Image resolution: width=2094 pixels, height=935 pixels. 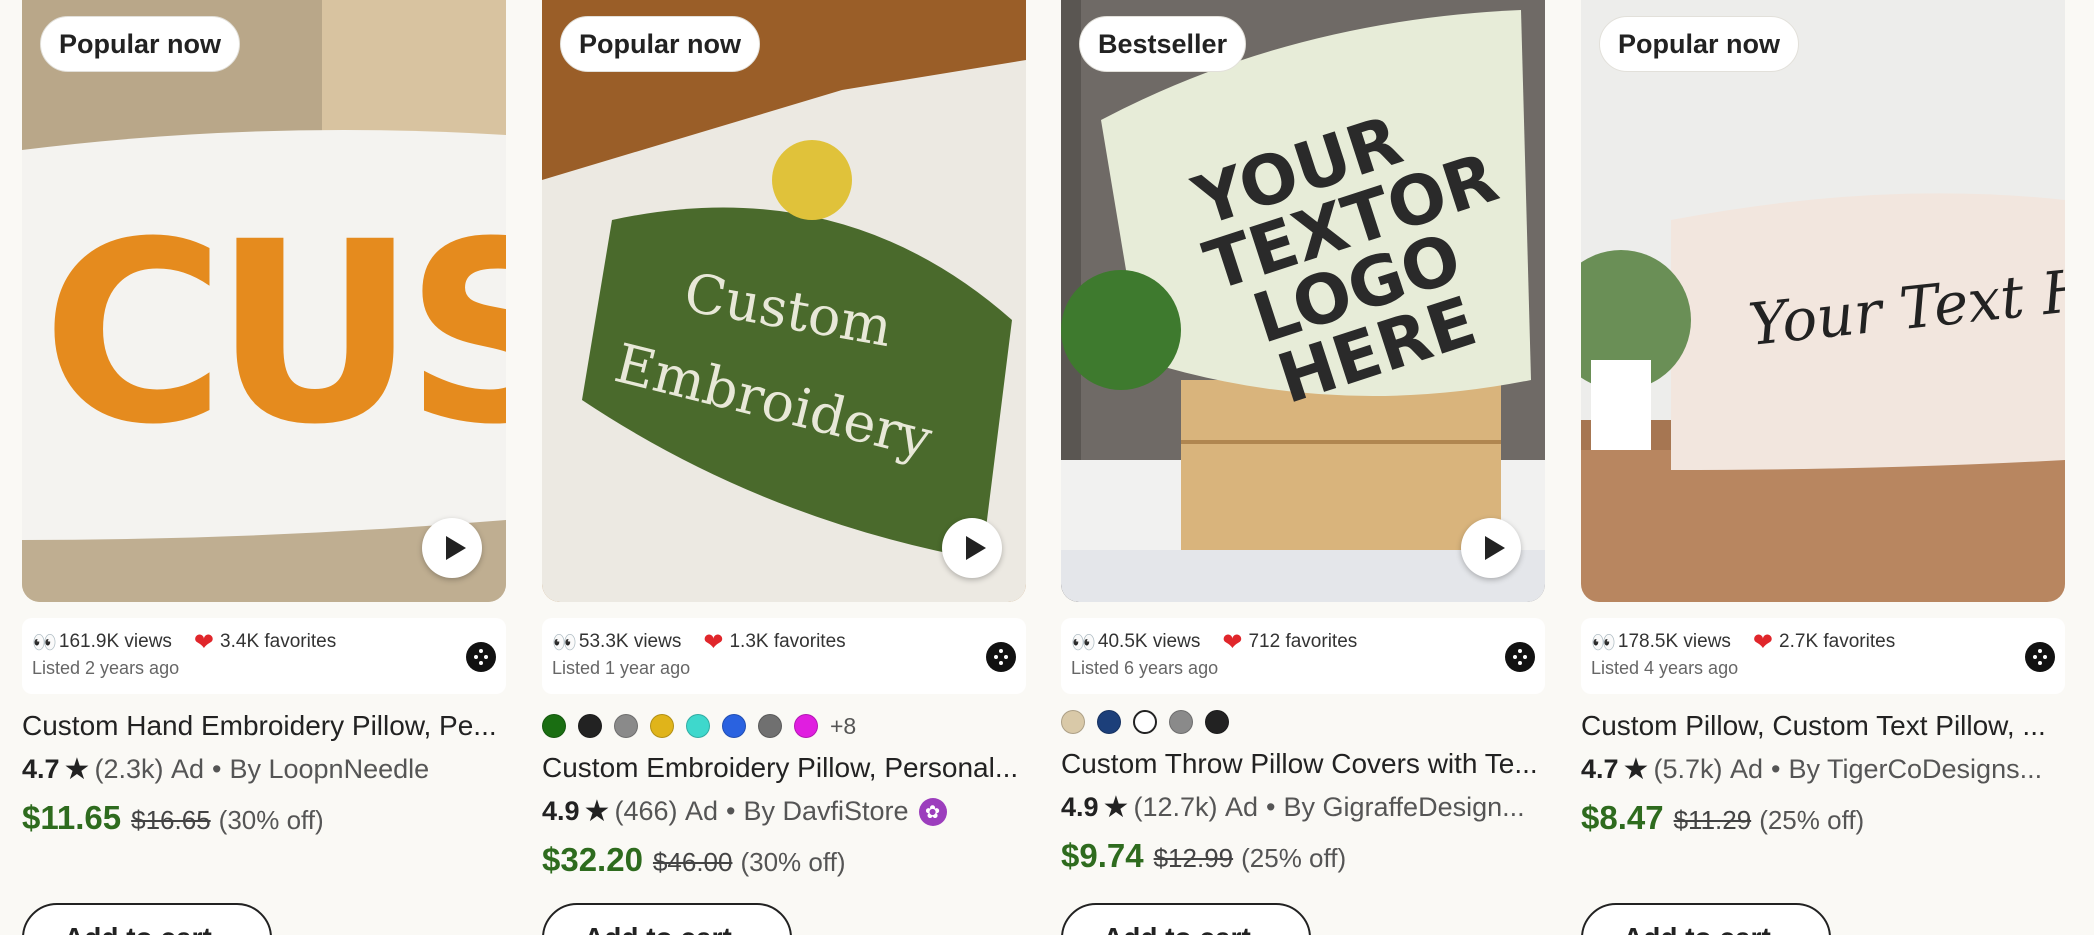 I want to click on sale-price: $9.74, so click(x=1102, y=855).